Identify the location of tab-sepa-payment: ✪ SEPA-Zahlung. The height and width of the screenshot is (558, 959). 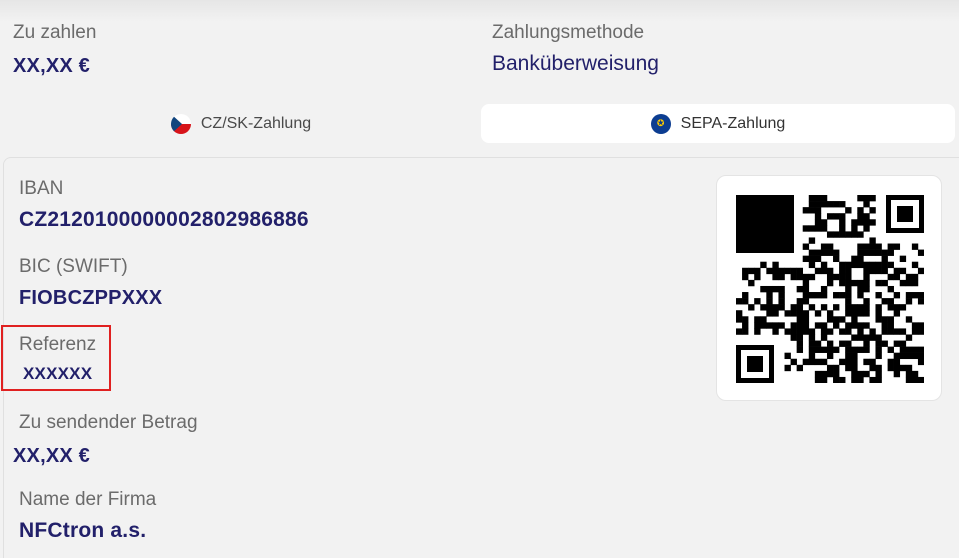
(718, 123).